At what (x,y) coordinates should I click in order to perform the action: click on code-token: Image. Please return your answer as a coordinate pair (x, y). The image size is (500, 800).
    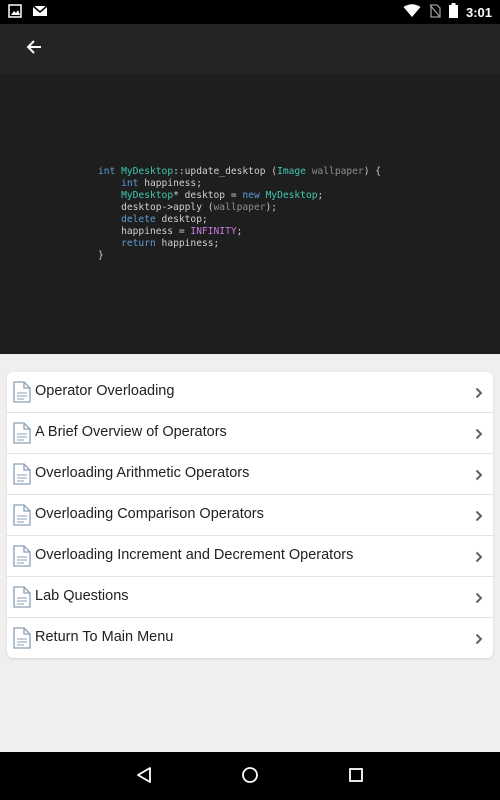
    Looking at the image, I should click on (291, 171).